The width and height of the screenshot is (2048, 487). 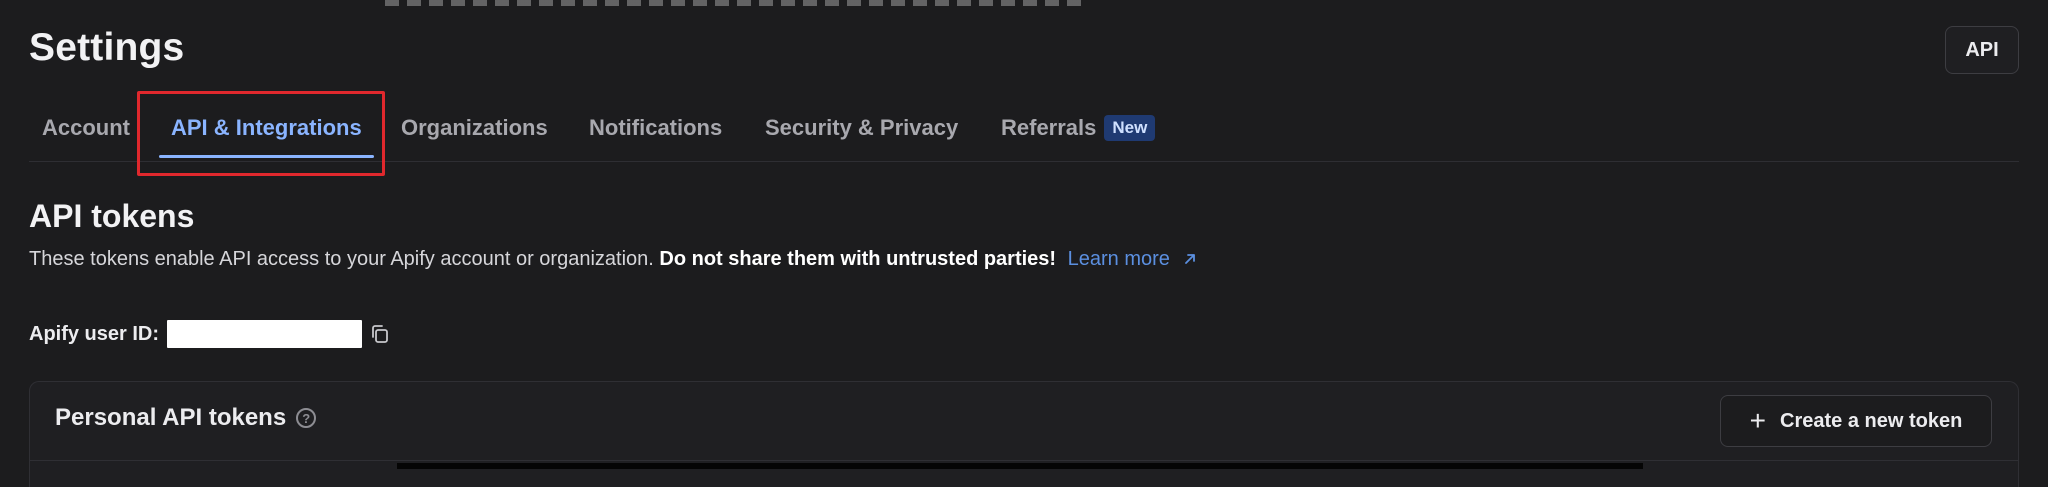 What do you see at coordinates (735, 3) in the screenshot?
I see `top-text-artifact` at bounding box center [735, 3].